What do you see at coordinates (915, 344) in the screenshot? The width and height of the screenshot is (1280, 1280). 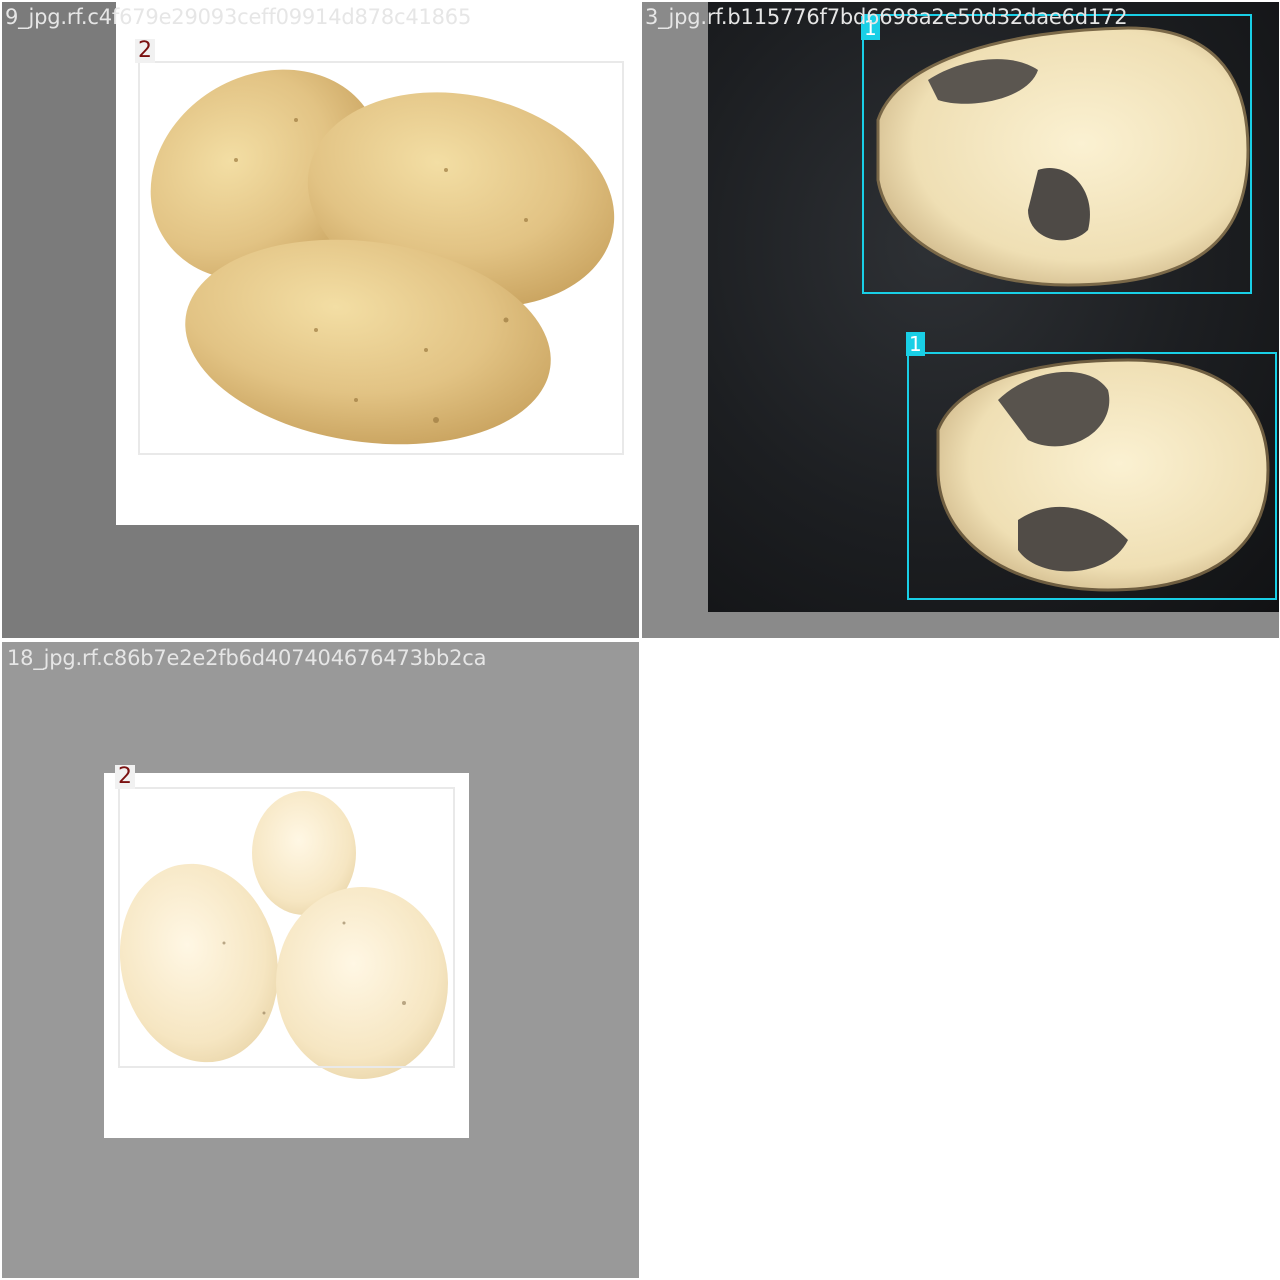 I see `class-label-tag: 1` at bounding box center [915, 344].